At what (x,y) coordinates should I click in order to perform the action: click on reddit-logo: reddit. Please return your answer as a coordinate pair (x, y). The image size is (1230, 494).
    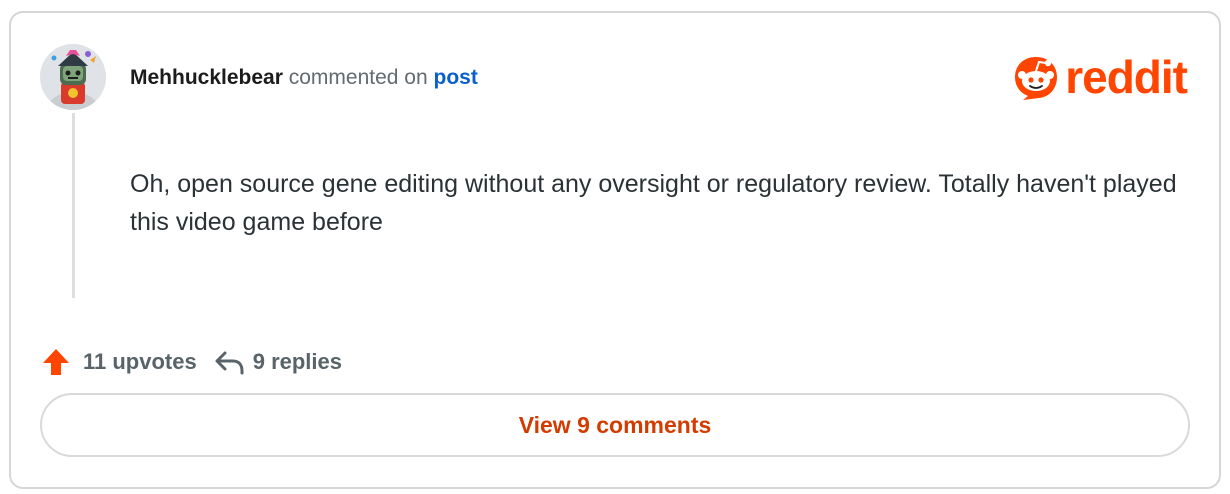
    Looking at the image, I should click on (1099, 77).